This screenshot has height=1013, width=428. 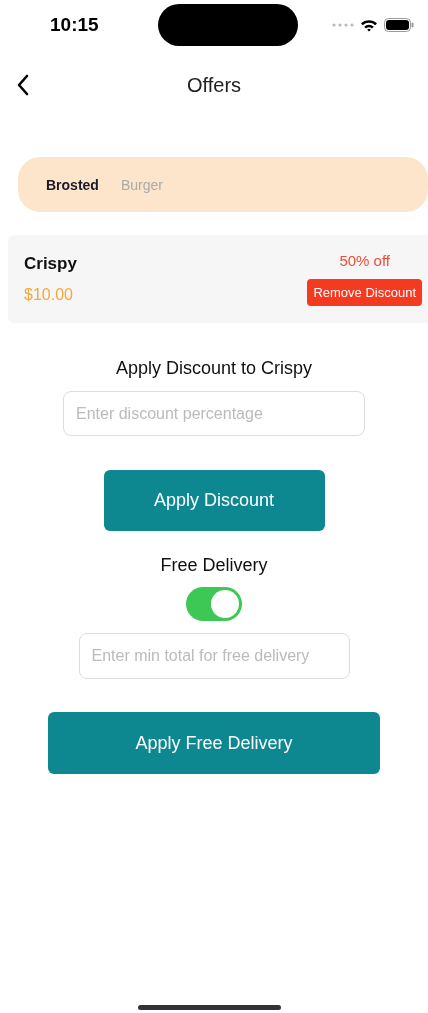 What do you see at coordinates (214, 85) in the screenshot?
I see `page-title: Offers` at bounding box center [214, 85].